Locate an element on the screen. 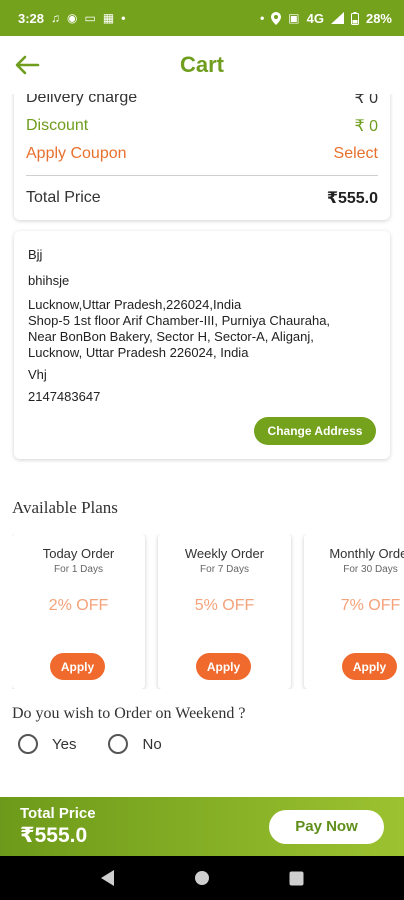  delivery-charge-label: Delivery charge is located at coordinates (82, 100).